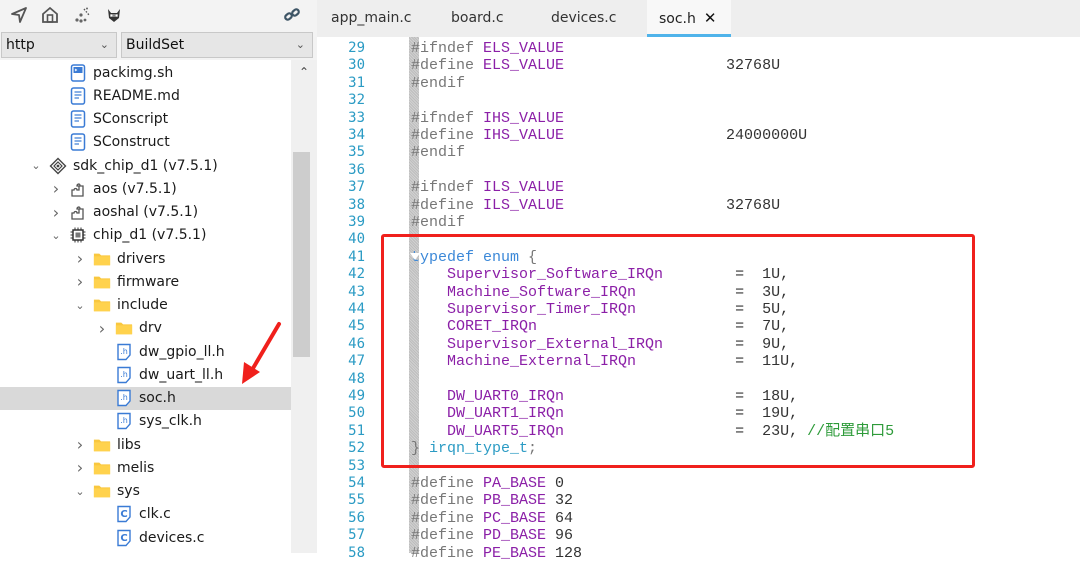 The width and height of the screenshot is (1080, 562). I want to click on magic-wand-icon, so click(82, 15).